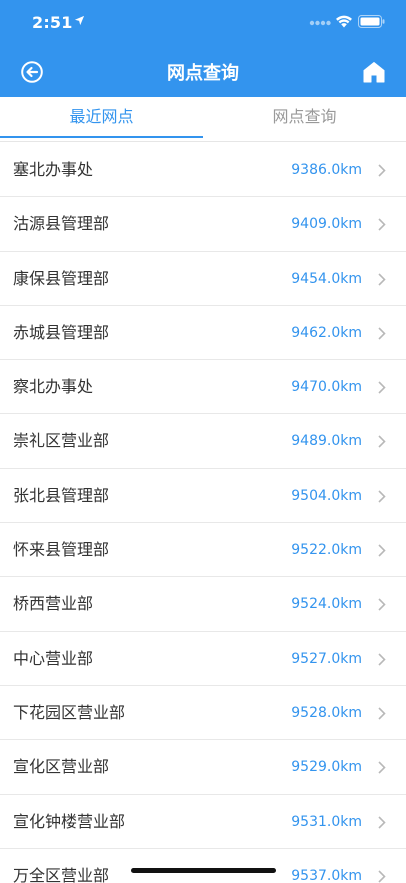 This screenshot has height=883, width=406. I want to click on branch-row: 塞北办事处 9386.0km, so click(203, 170).